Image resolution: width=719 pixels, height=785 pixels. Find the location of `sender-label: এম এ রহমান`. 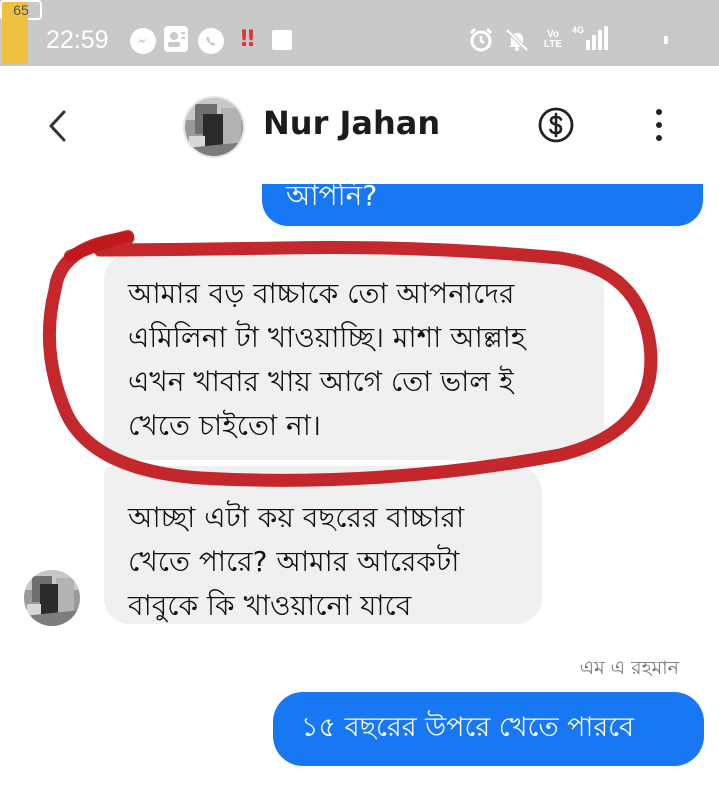

sender-label: এম এ রহমান is located at coordinates (629, 668).